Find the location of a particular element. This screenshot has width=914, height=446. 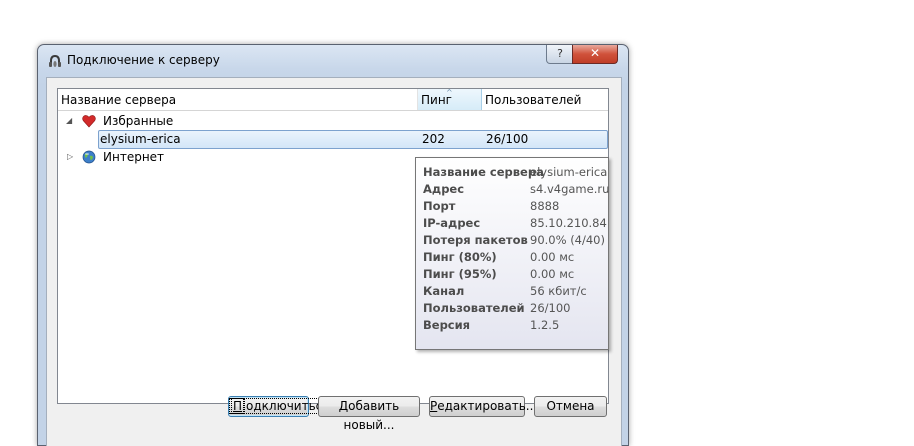

server-name-cell: elysium-erica is located at coordinates (140, 139).